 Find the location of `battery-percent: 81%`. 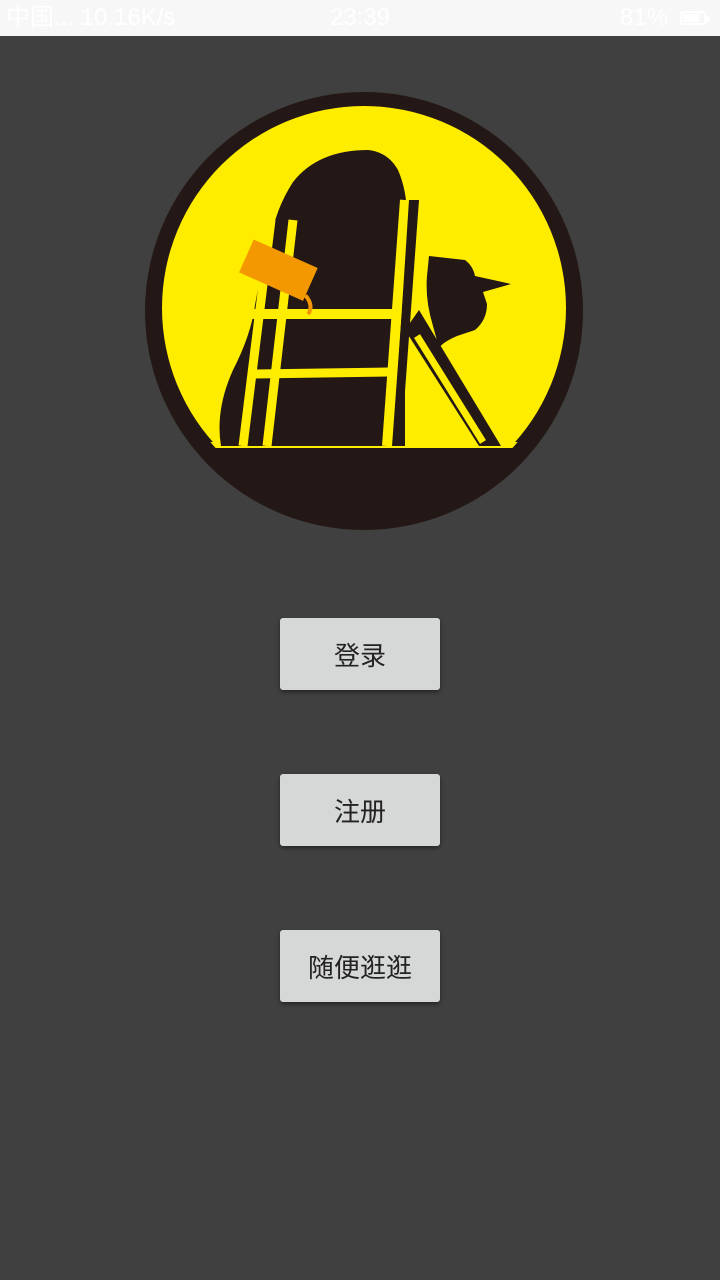

battery-percent: 81% is located at coordinates (643, 17).